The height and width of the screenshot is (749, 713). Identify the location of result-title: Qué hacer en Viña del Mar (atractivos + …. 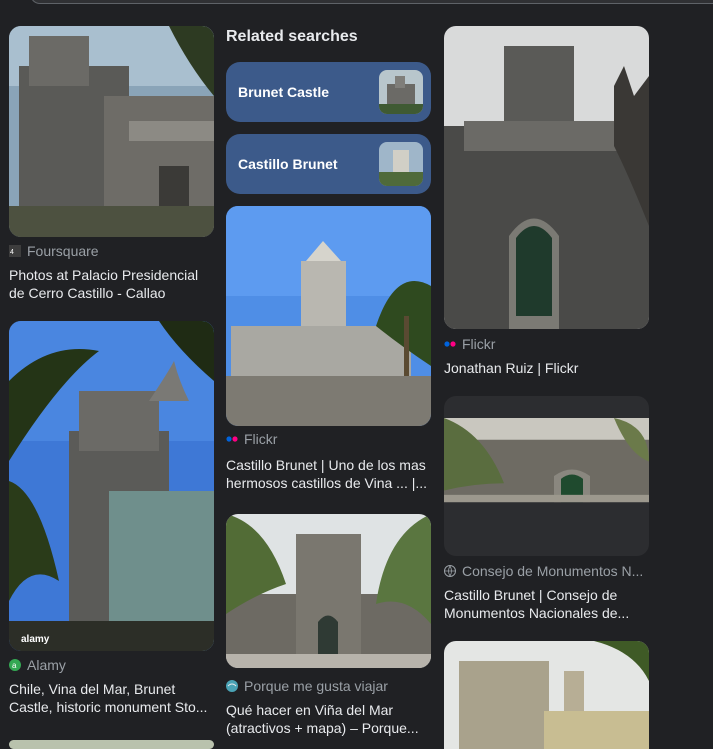
(329, 719).